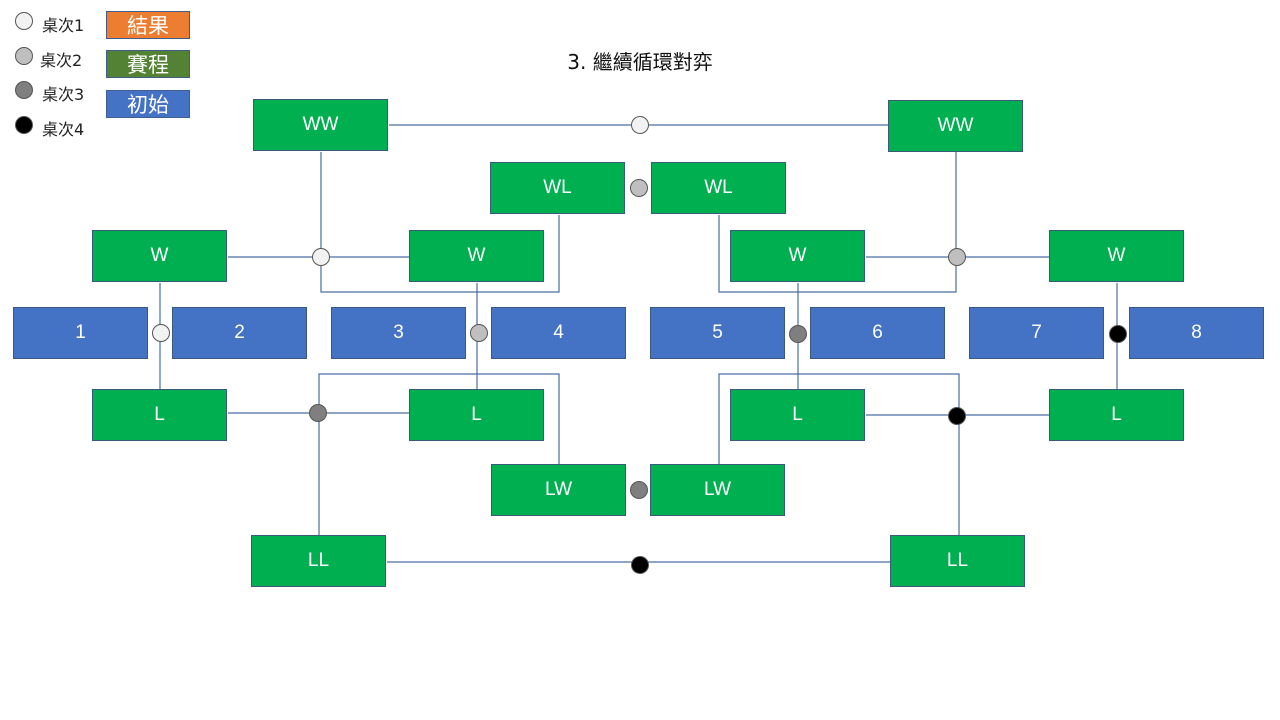  What do you see at coordinates (159, 415) in the screenshot?
I see `l-node-1: L` at bounding box center [159, 415].